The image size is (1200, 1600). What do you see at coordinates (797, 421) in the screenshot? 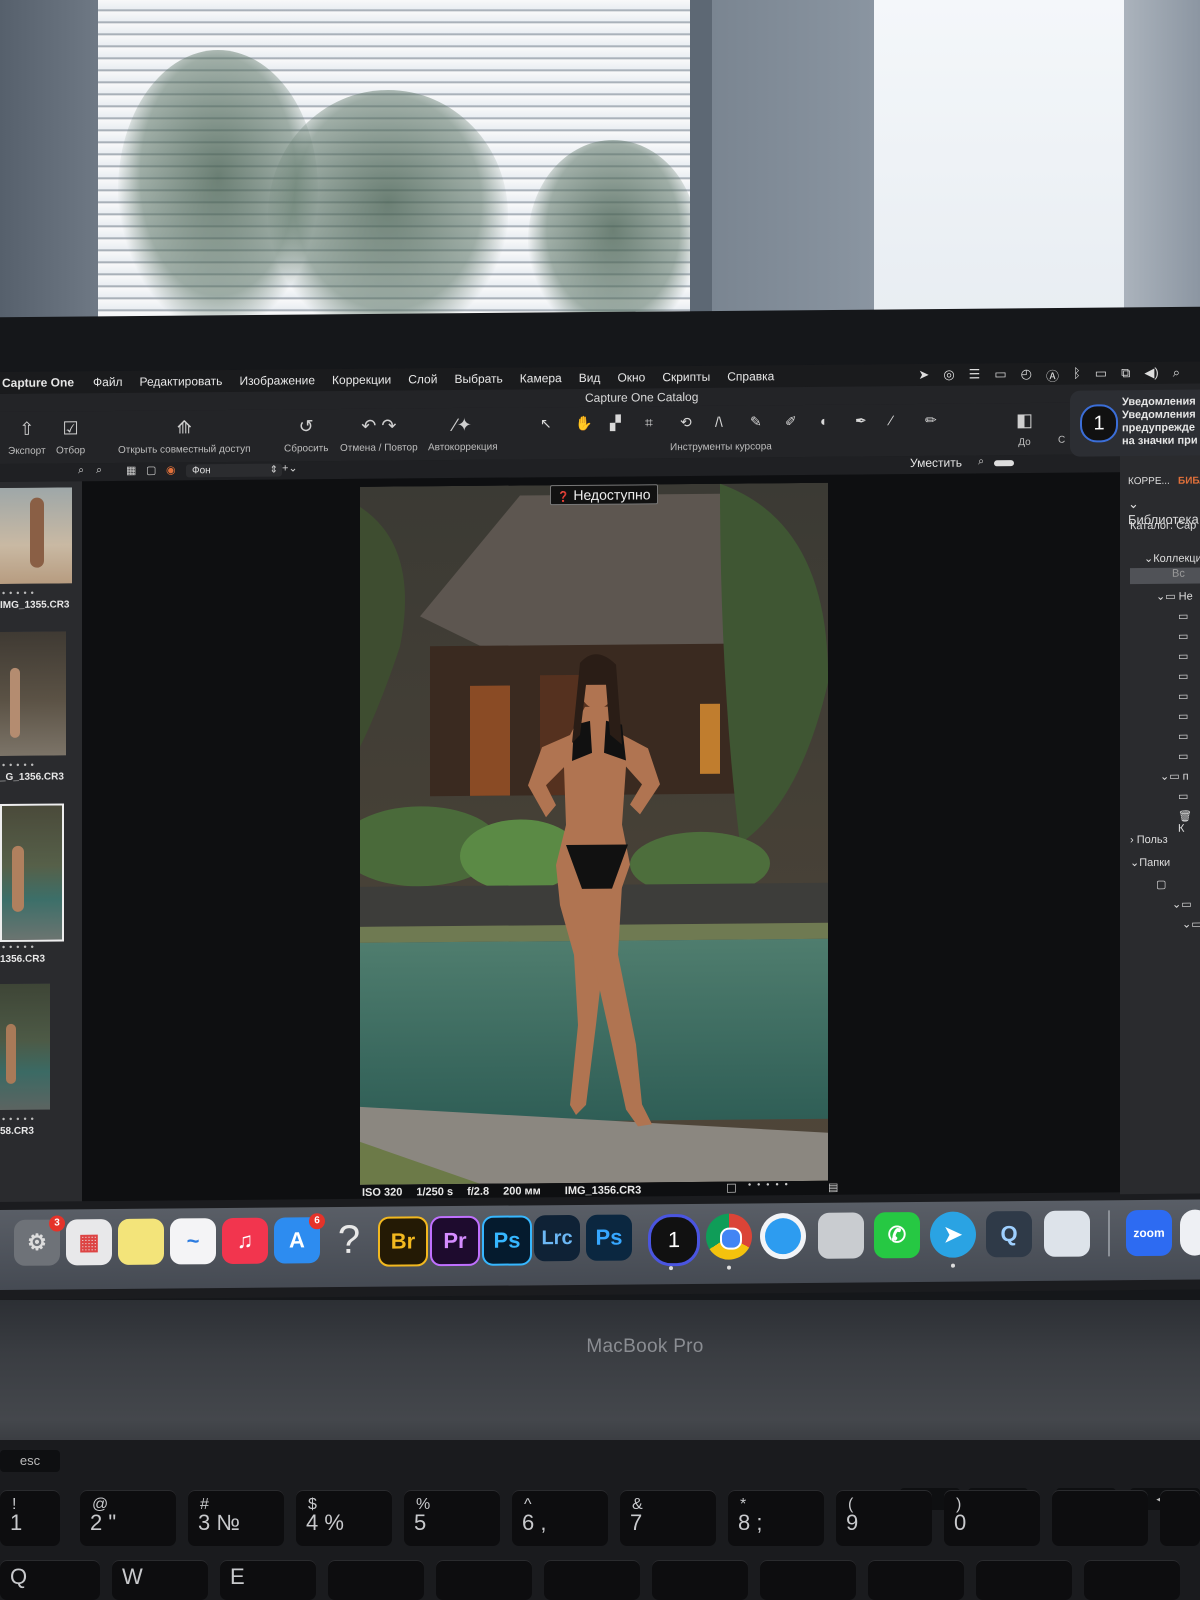
I see `eraser-tool-icon: ✐` at bounding box center [797, 421].